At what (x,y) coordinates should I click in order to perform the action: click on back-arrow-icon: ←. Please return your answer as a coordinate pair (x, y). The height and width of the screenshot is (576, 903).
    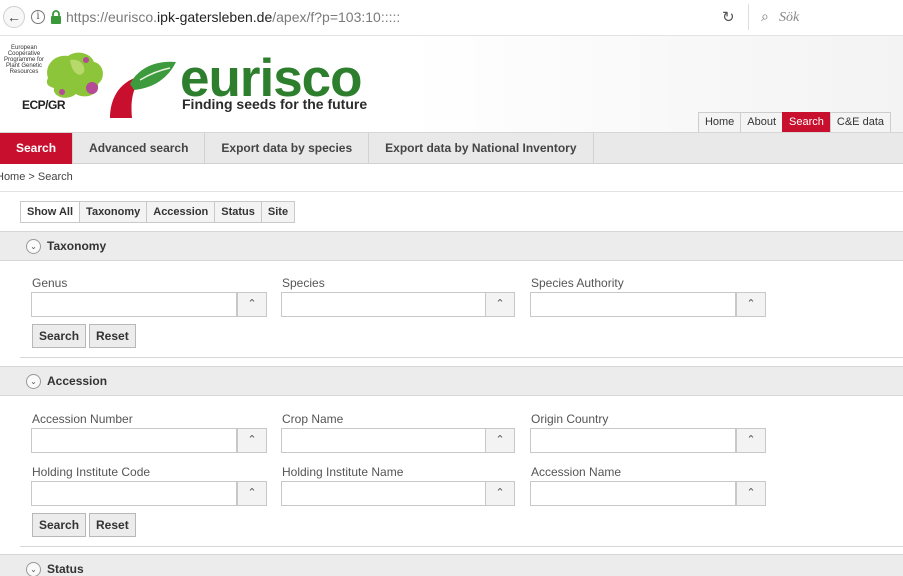
    Looking at the image, I should click on (14, 17).